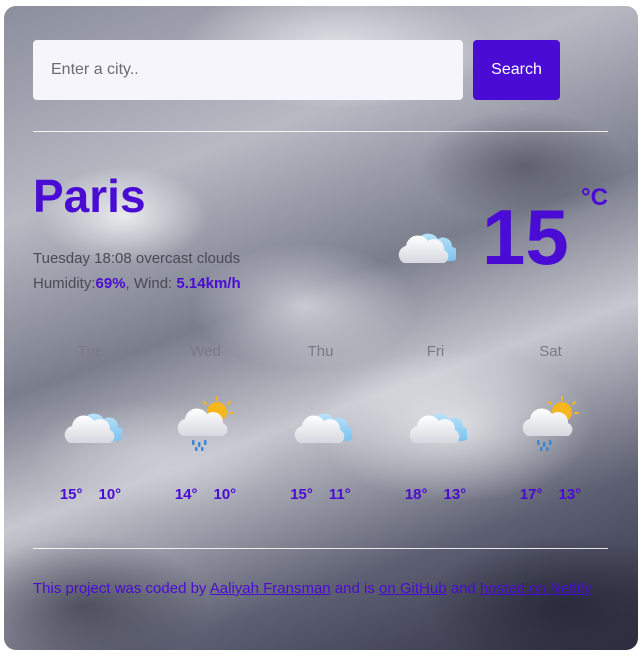 The image size is (642, 657). I want to click on humidity-wind: Humidity:69%, Wind: 5.14km/h, so click(137, 283).